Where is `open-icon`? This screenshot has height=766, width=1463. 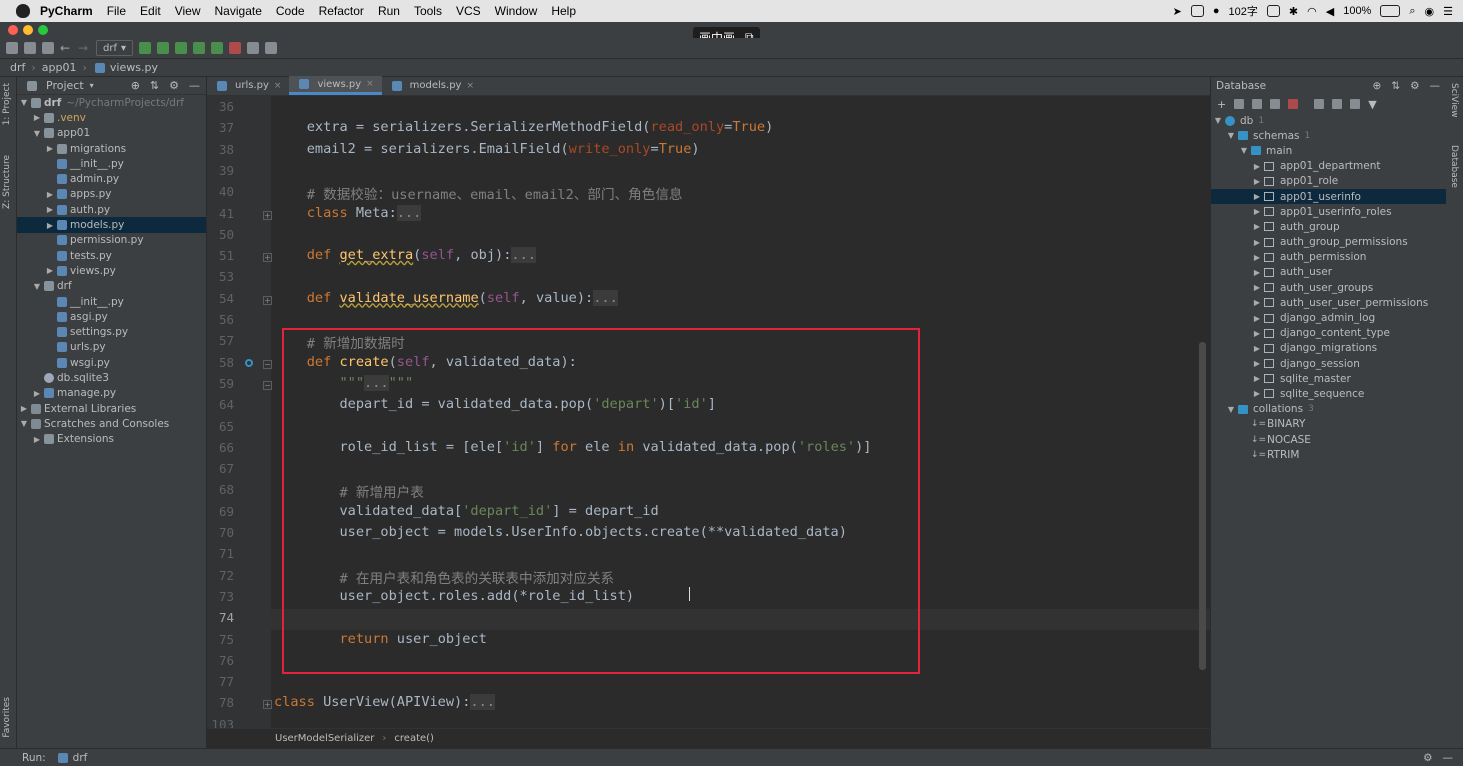 open-icon is located at coordinates (12, 48).